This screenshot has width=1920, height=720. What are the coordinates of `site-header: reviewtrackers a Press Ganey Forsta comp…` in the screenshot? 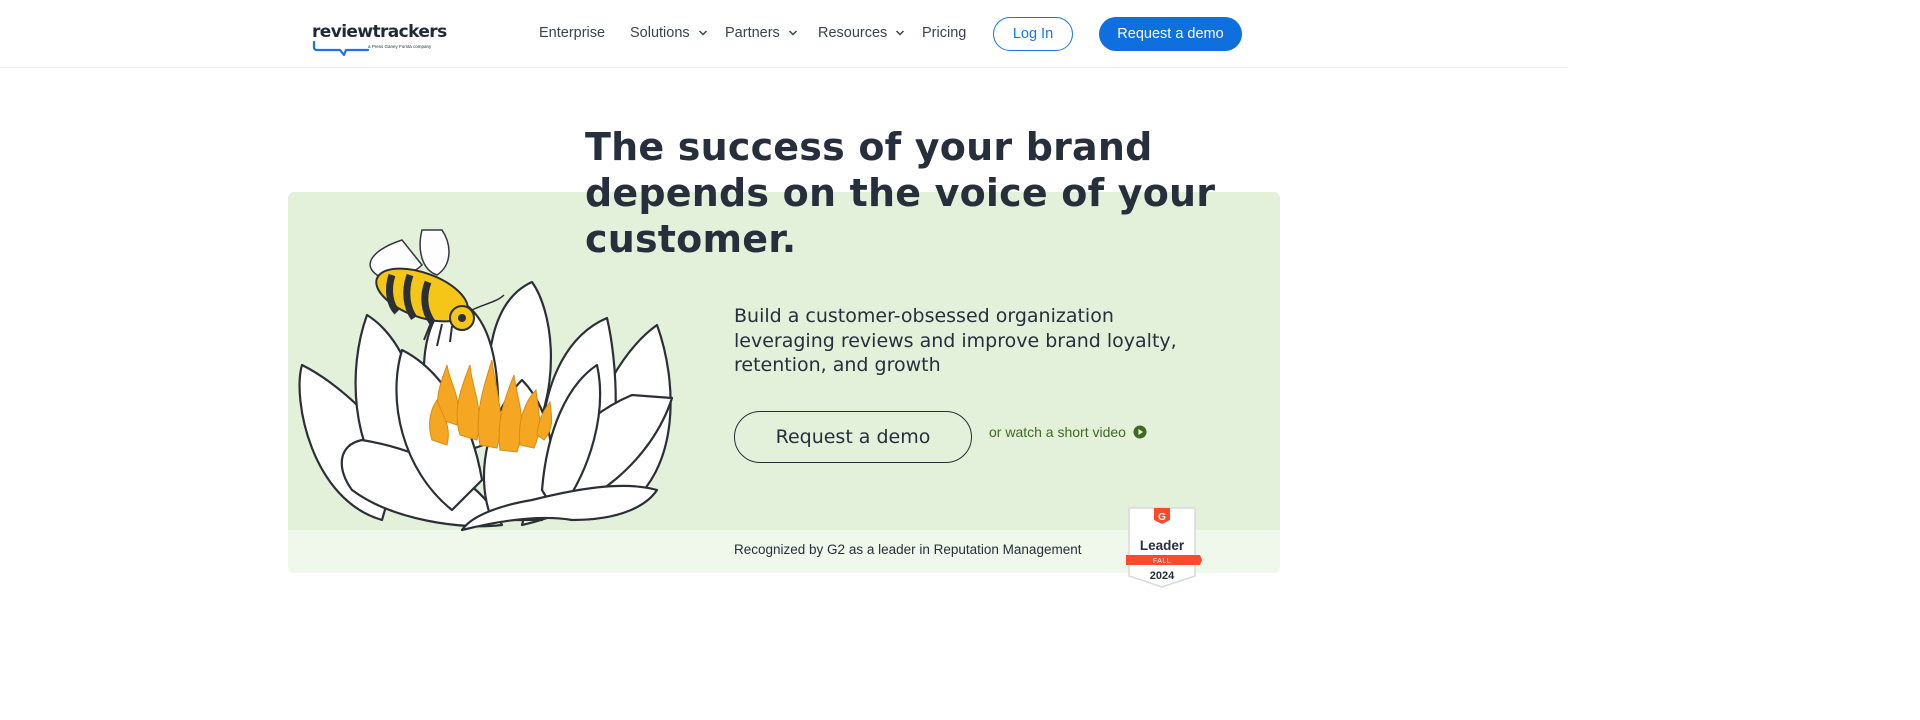 It's located at (784, 34).